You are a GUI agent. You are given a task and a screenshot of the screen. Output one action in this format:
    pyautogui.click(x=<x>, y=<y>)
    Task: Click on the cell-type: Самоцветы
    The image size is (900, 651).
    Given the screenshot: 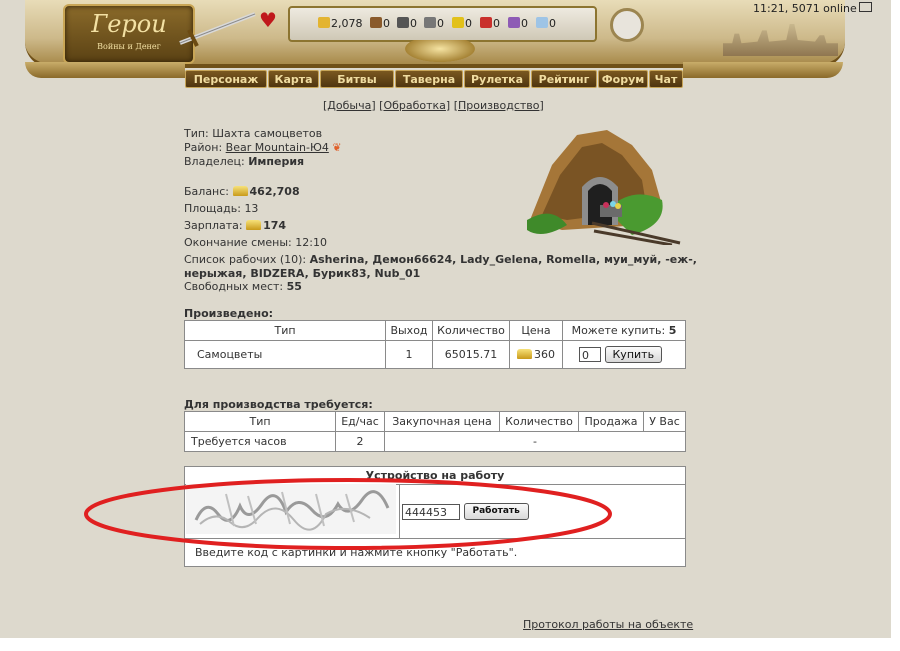 What is the action you would take?
    pyautogui.click(x=285, y=354)
    